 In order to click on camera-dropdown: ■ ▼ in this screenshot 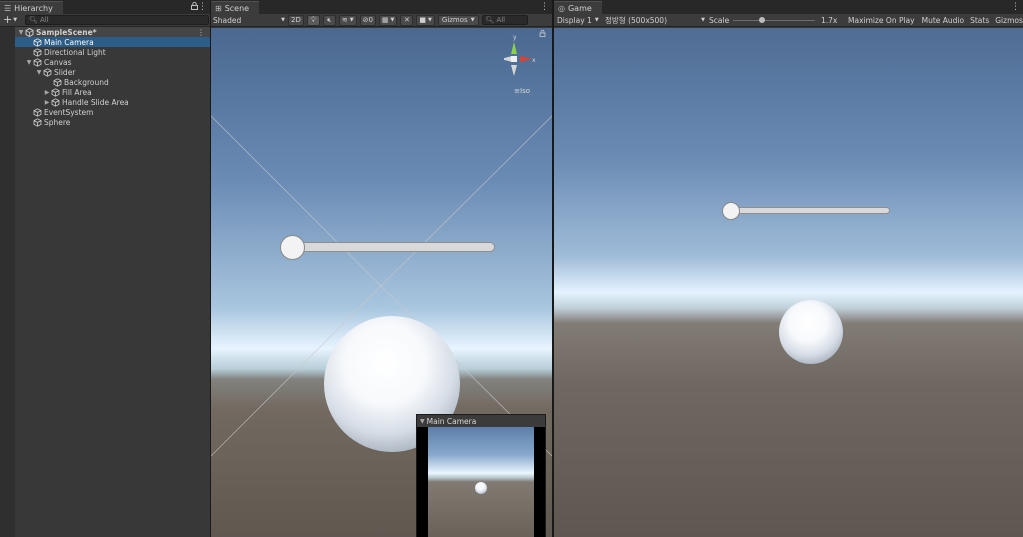, I will do `click(425, 20)`.